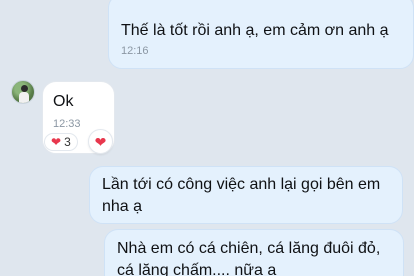 The height and width of the screenshot is (276, 414). What do you see at coordinates (67, 124) in the screenshot?
I see `message-time: 12:33` at bounding box center [67, 124].